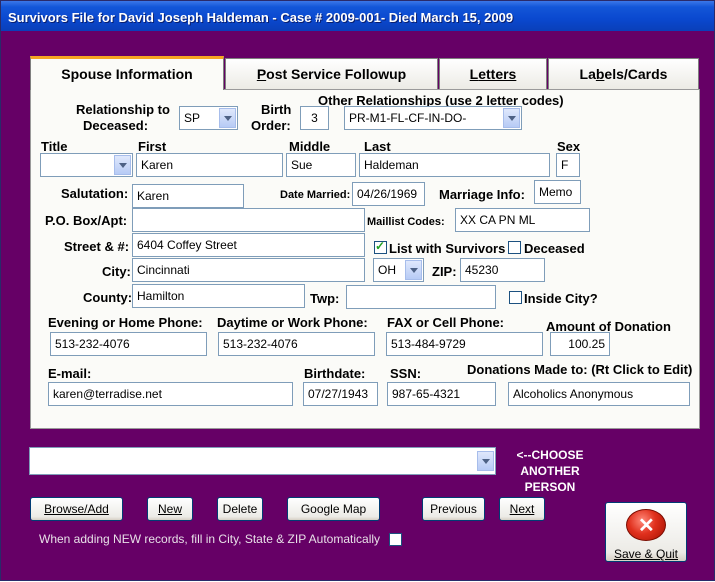  I want to click on street-field: 6404 Coffey Street, so click(248, 245).